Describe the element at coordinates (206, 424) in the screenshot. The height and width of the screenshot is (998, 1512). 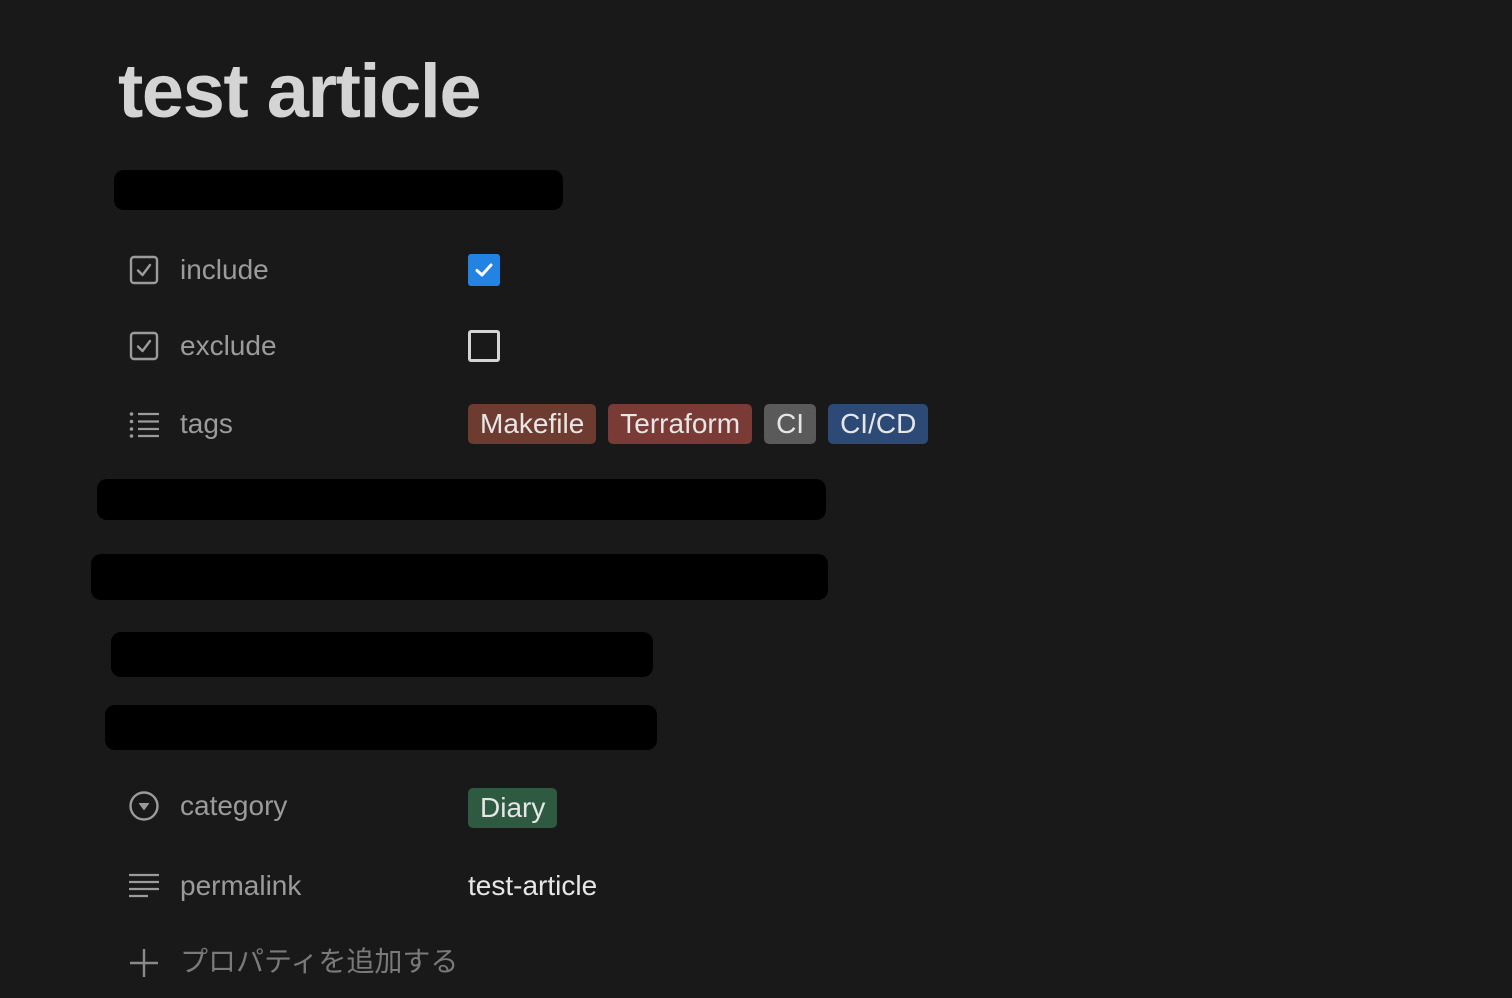
I see `property-label: tags` at that location.